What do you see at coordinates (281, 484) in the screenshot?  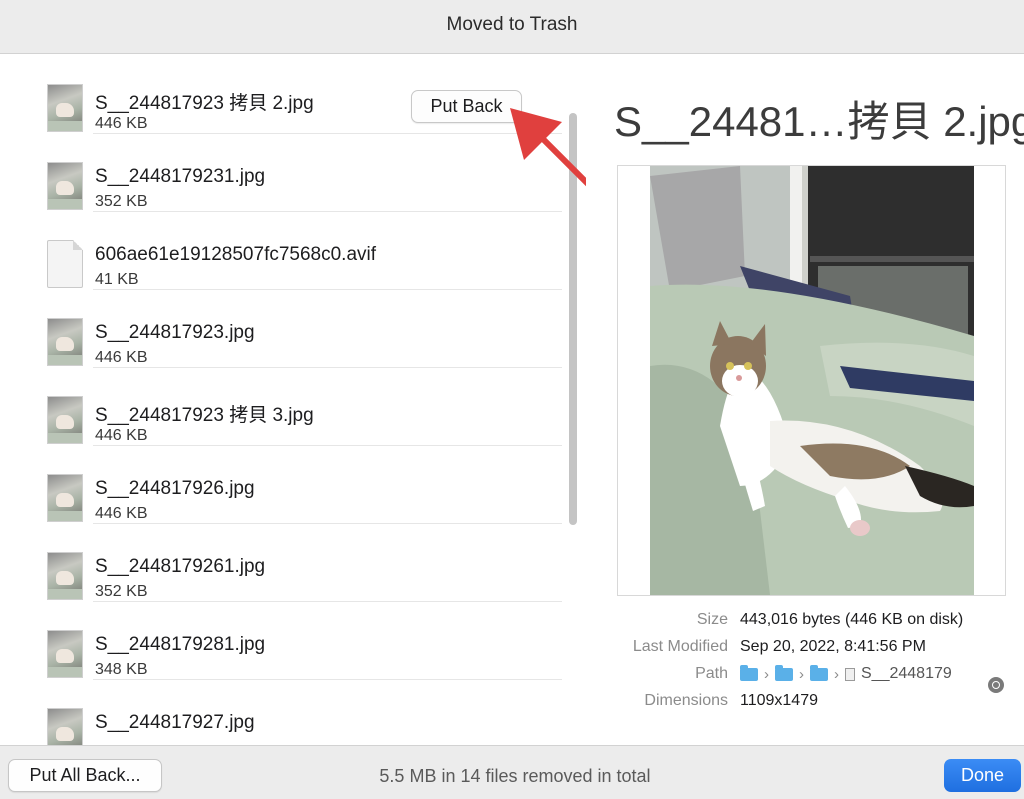 I see `list-item: S__244817926.jpg 446 KB` at bounding box center [281, 484].